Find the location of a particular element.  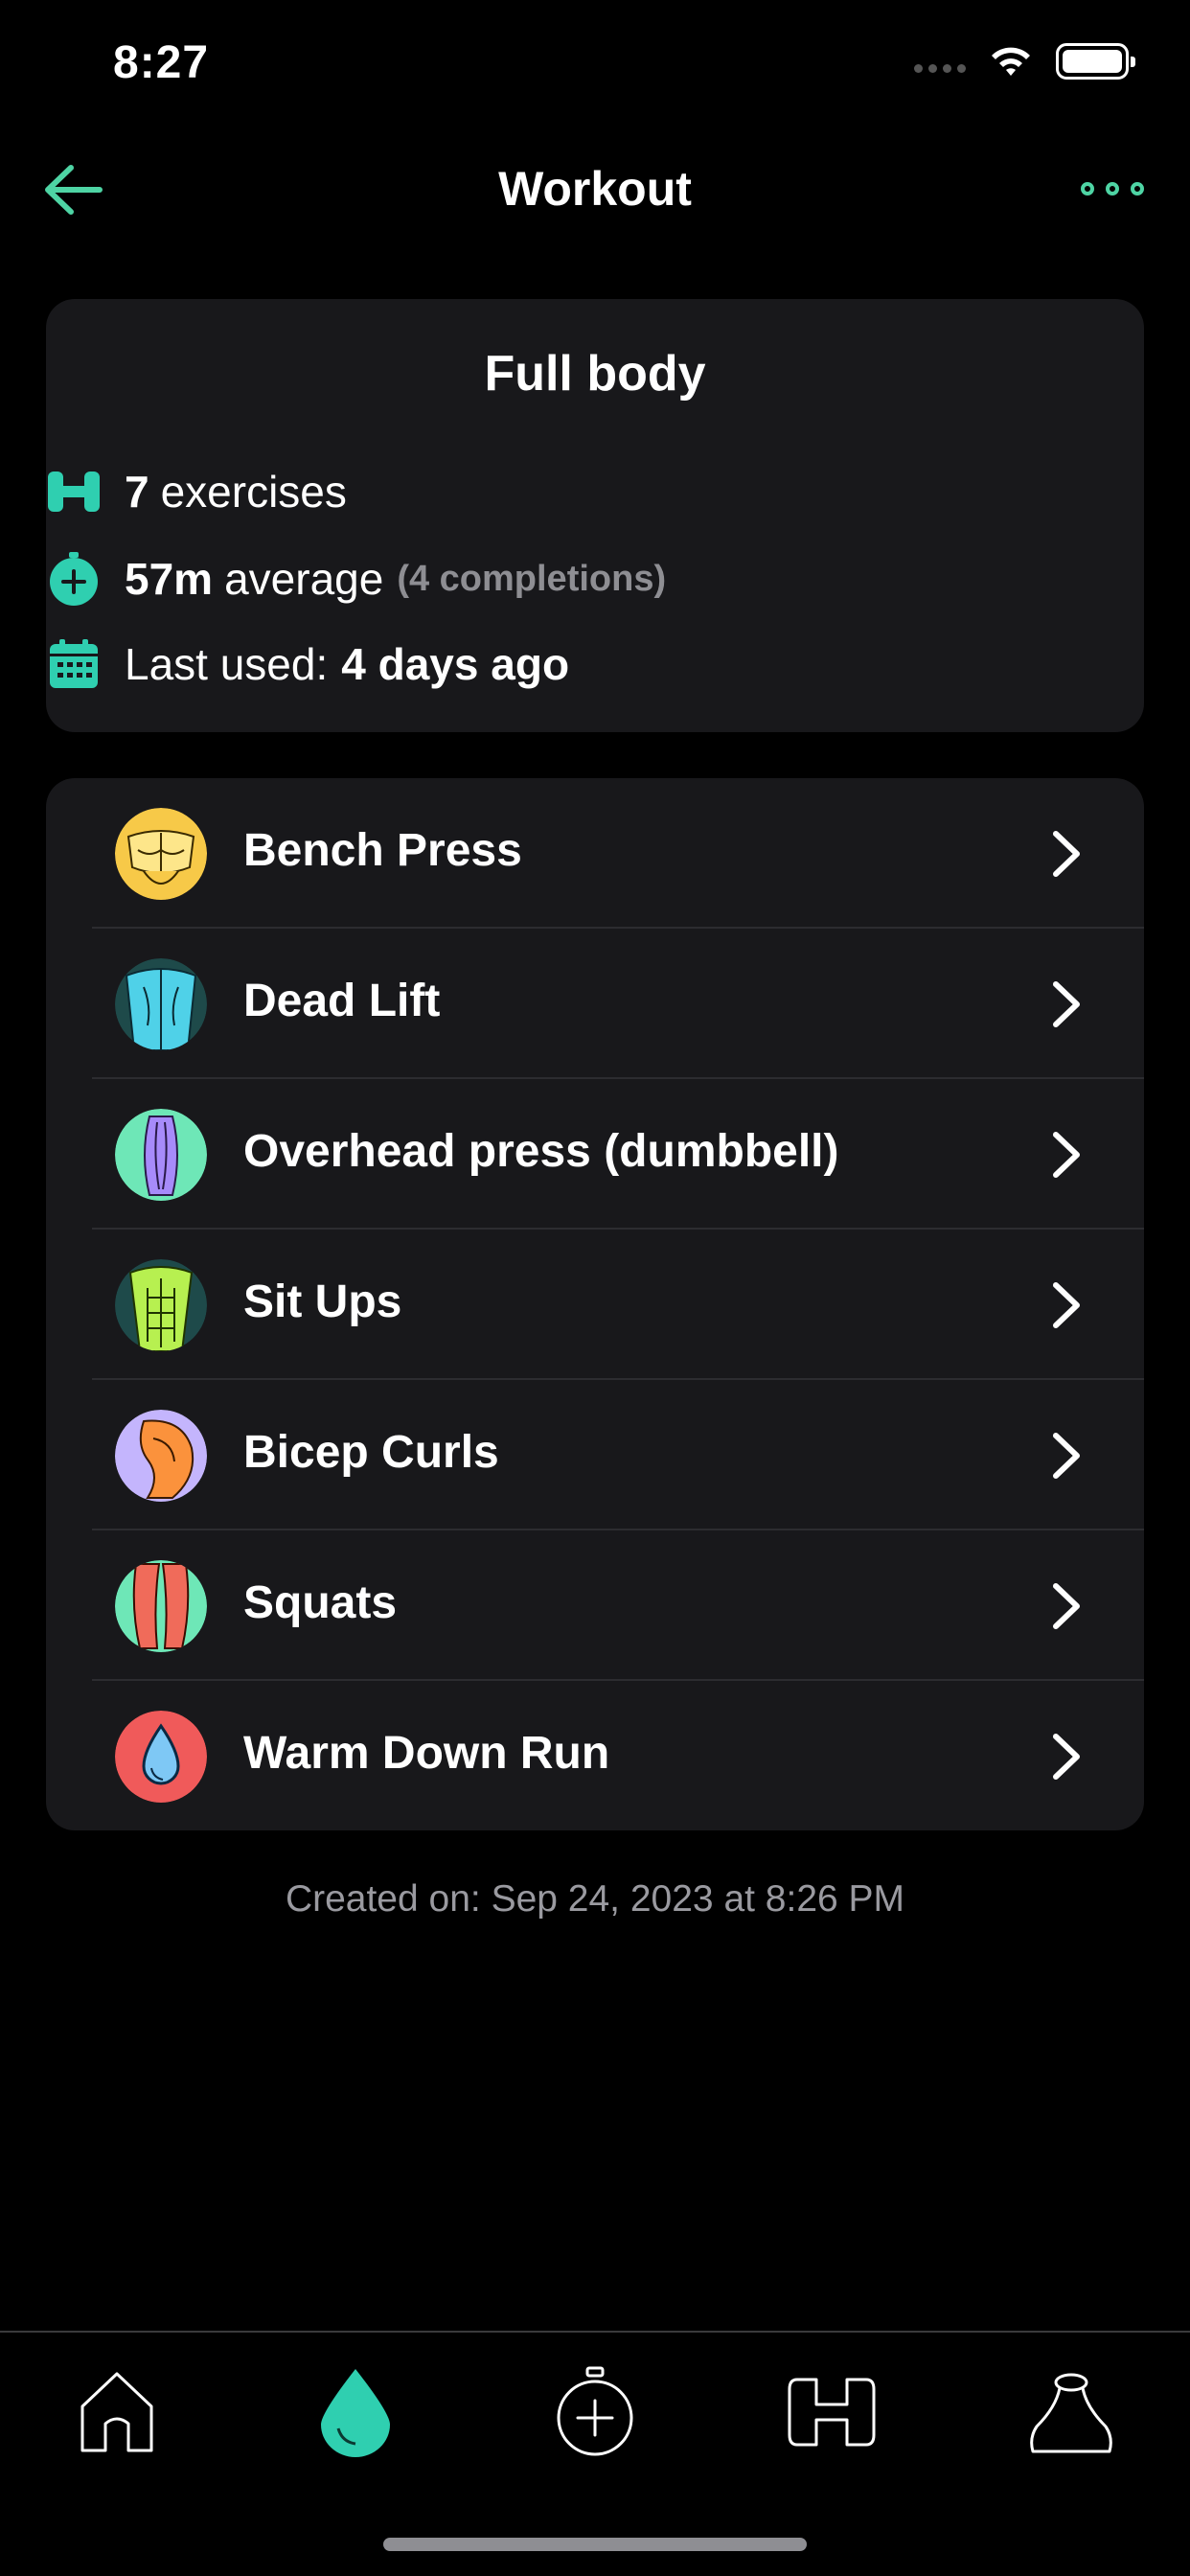

bicep-muscle-icon is located at coordinates (161, 1456).